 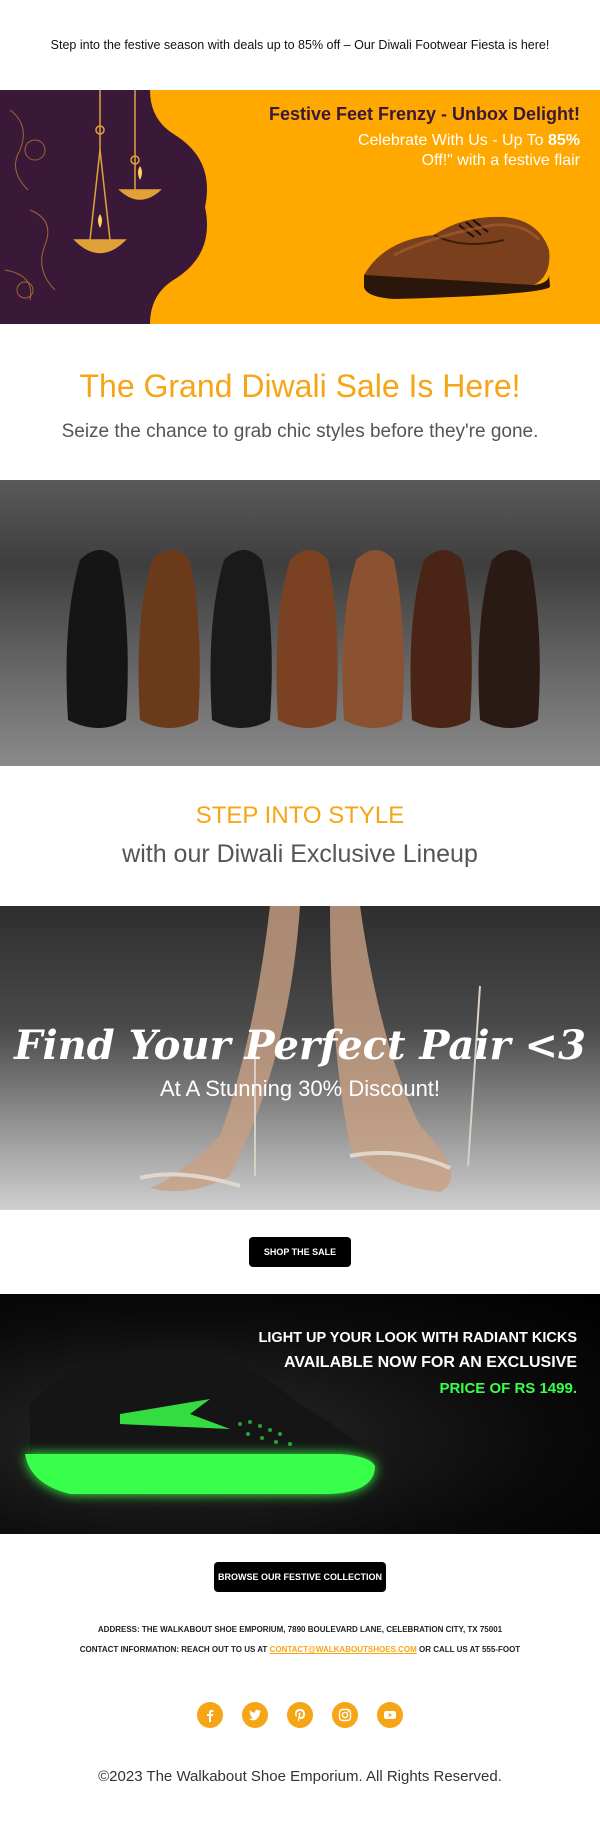 I want to click on heels-title: Find Your Perfect Pair <3, so click(x=300, y=1045).